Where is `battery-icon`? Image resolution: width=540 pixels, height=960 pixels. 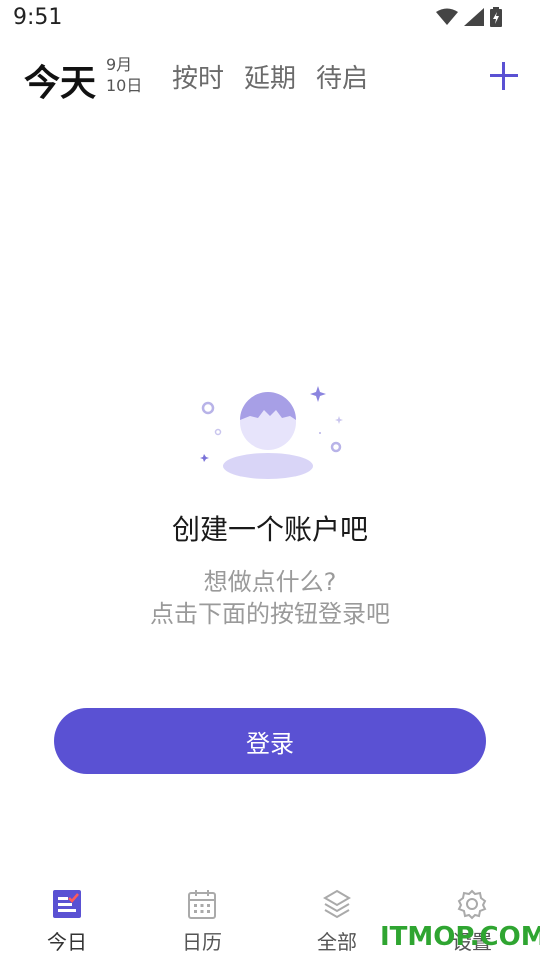
battery-icon is located at coordinates (496, 17).